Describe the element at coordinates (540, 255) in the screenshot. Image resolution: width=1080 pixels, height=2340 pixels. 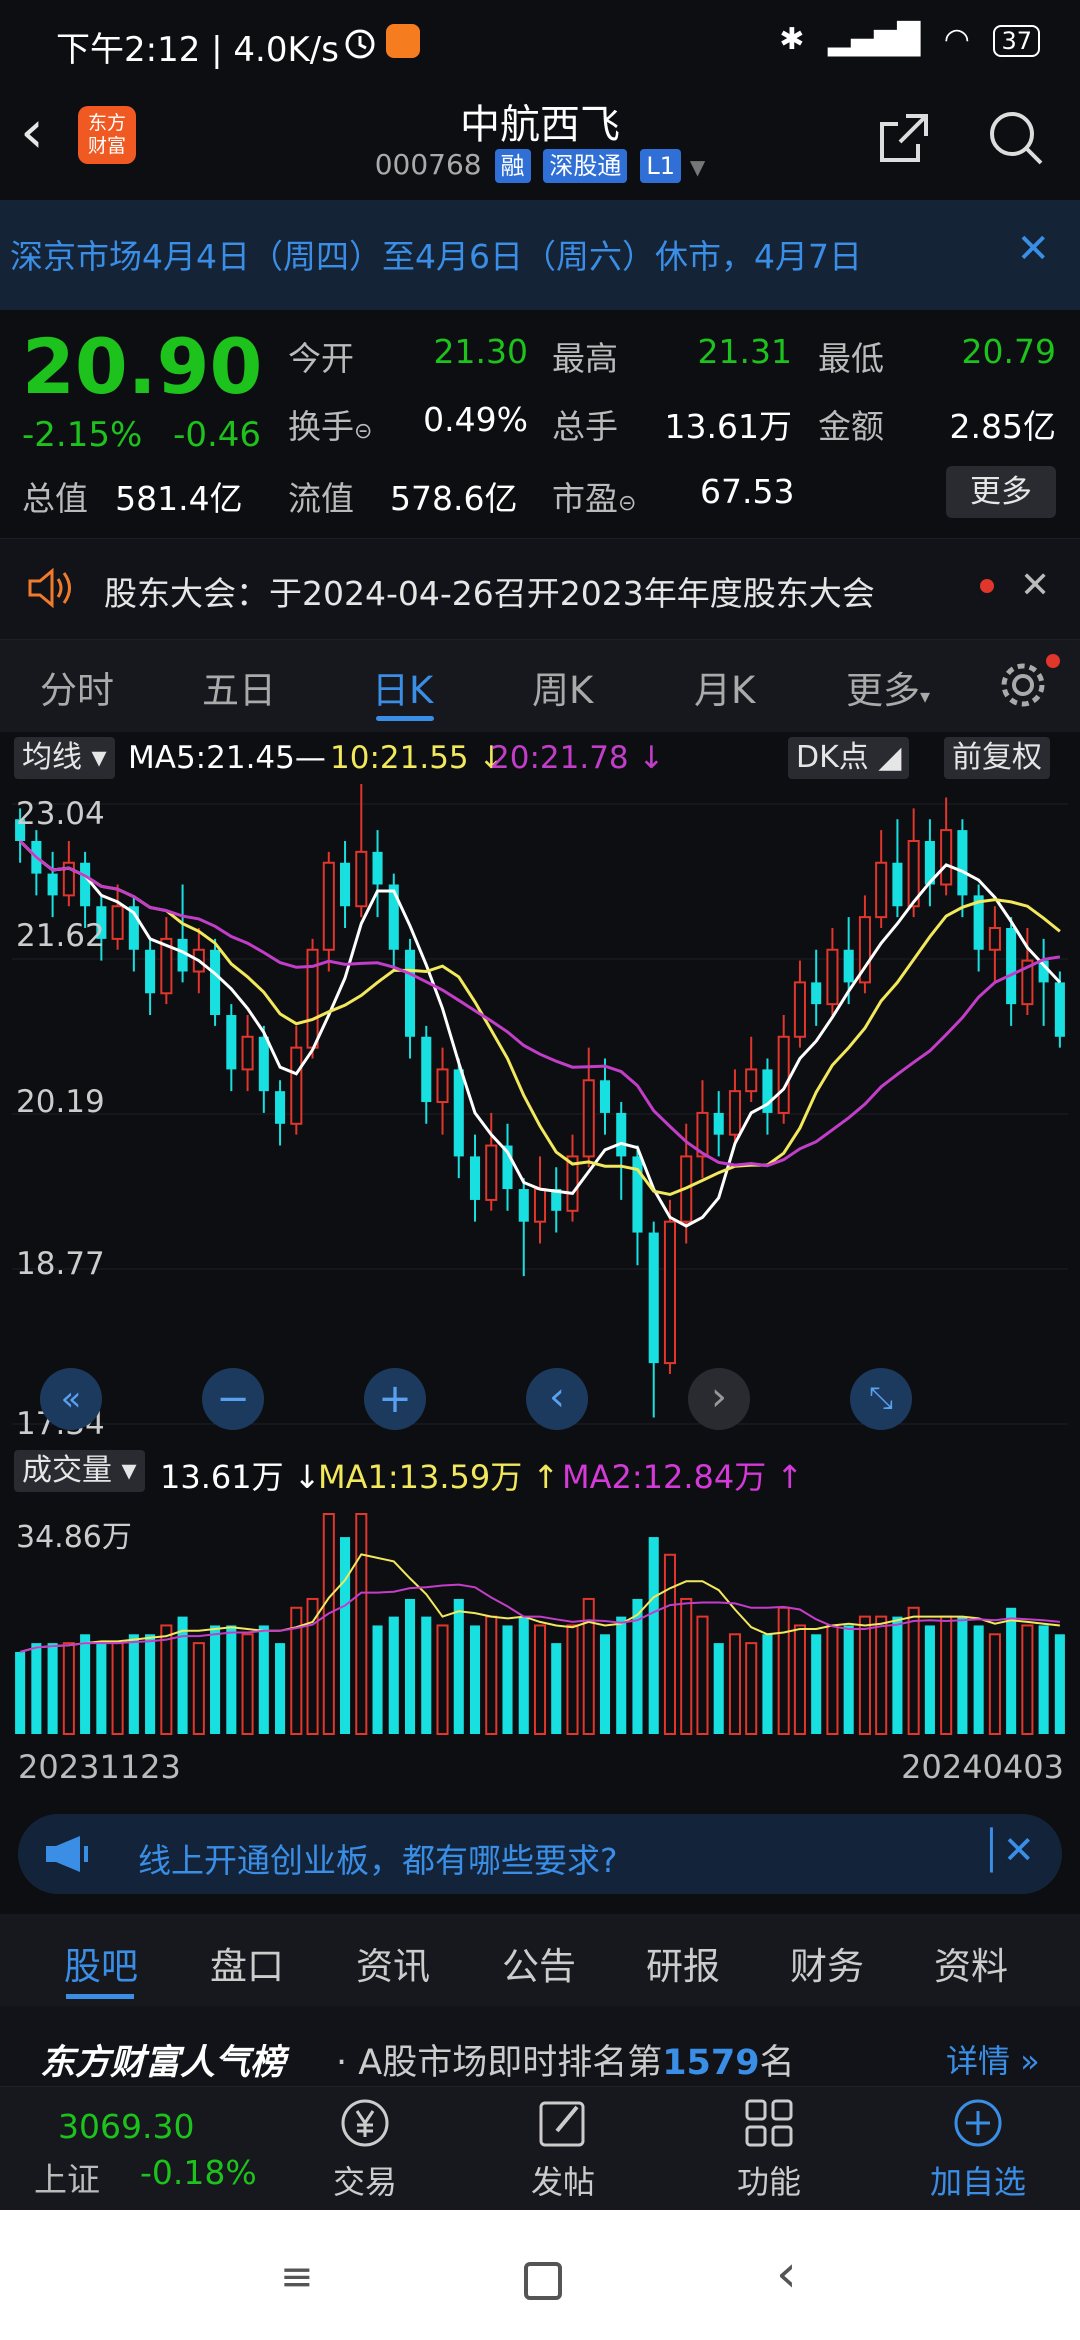
I see `market-notice-banner: 深京市场4月4日（周四）至4月6日（周六）休市，4月7日 ✕` at that location.